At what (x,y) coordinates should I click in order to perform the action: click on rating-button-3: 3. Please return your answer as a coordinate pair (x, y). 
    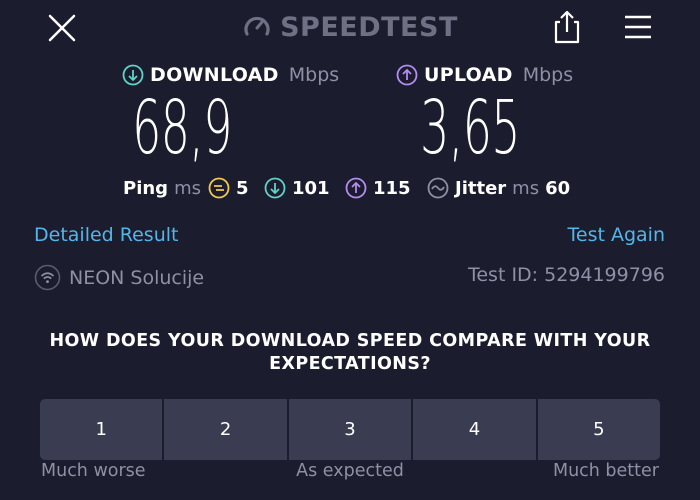
    Looking at the image, I should click on (351, 429).